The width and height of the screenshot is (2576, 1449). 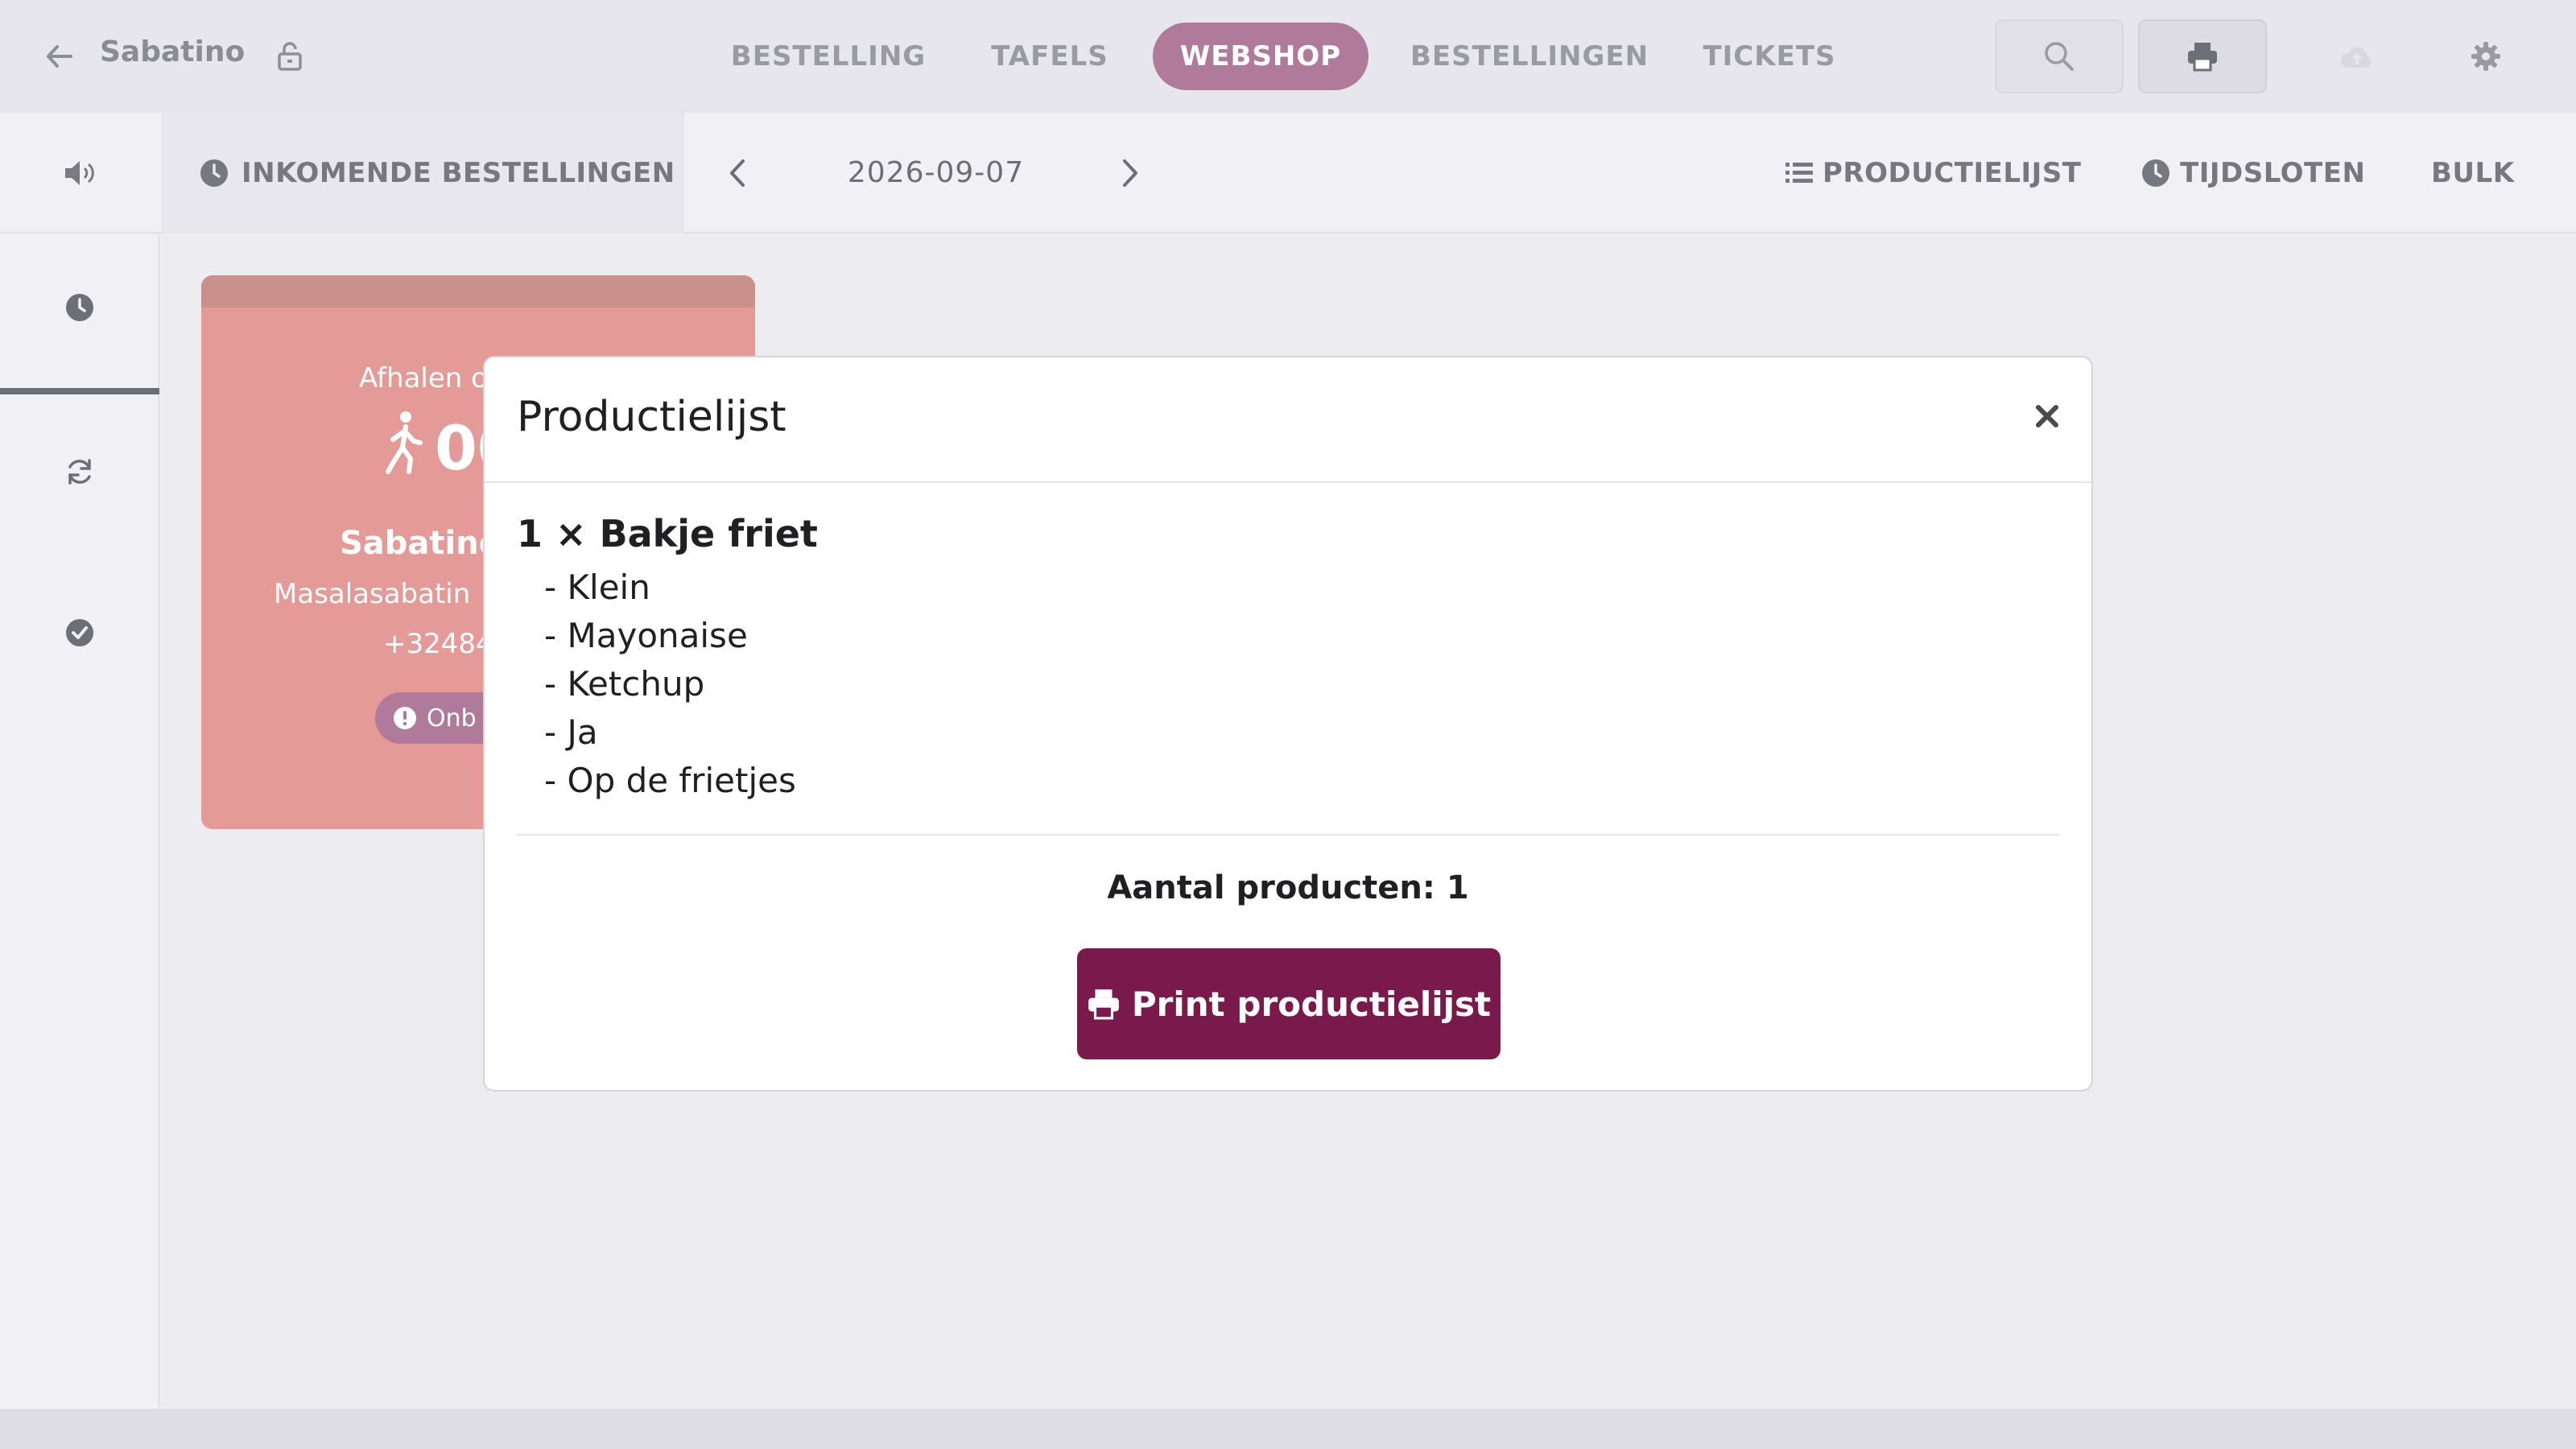 What do you see at coordinates (624, 684) in the screenshot?
I see `option-item: - Ketchup` at bounding box center [624, 684].